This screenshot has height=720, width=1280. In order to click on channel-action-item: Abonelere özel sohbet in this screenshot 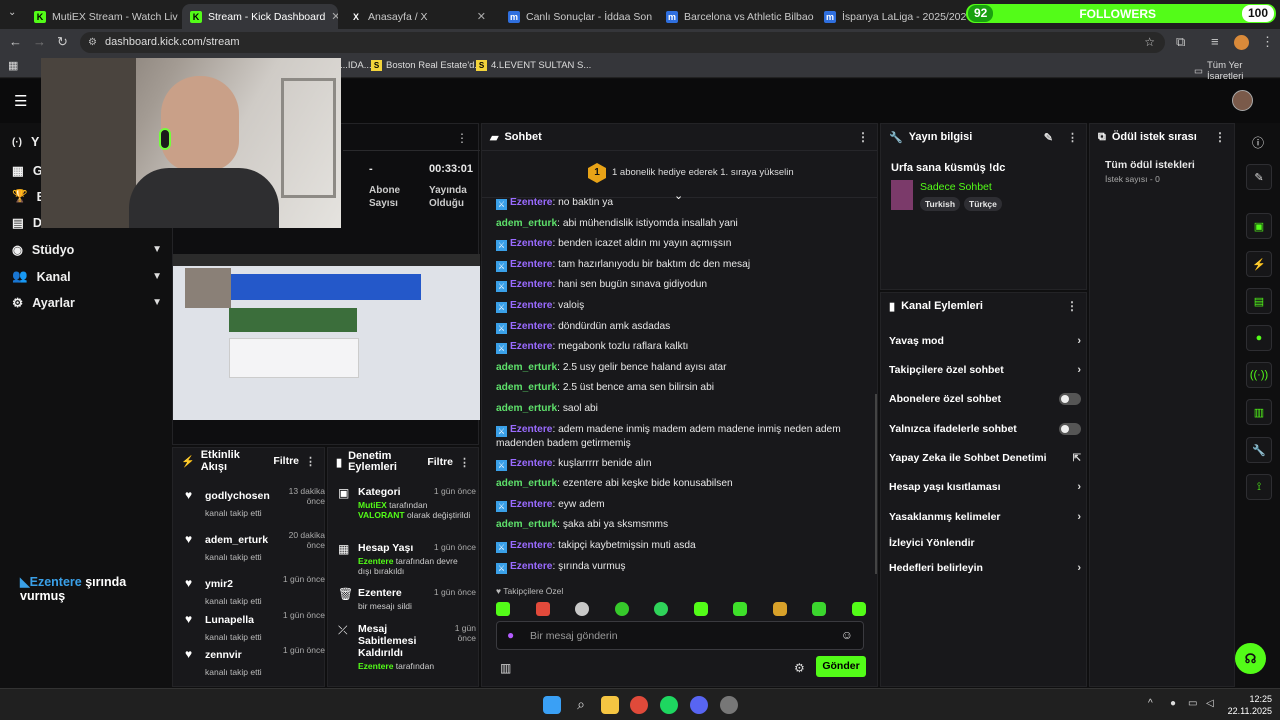, I will do `click(985, 399)`.